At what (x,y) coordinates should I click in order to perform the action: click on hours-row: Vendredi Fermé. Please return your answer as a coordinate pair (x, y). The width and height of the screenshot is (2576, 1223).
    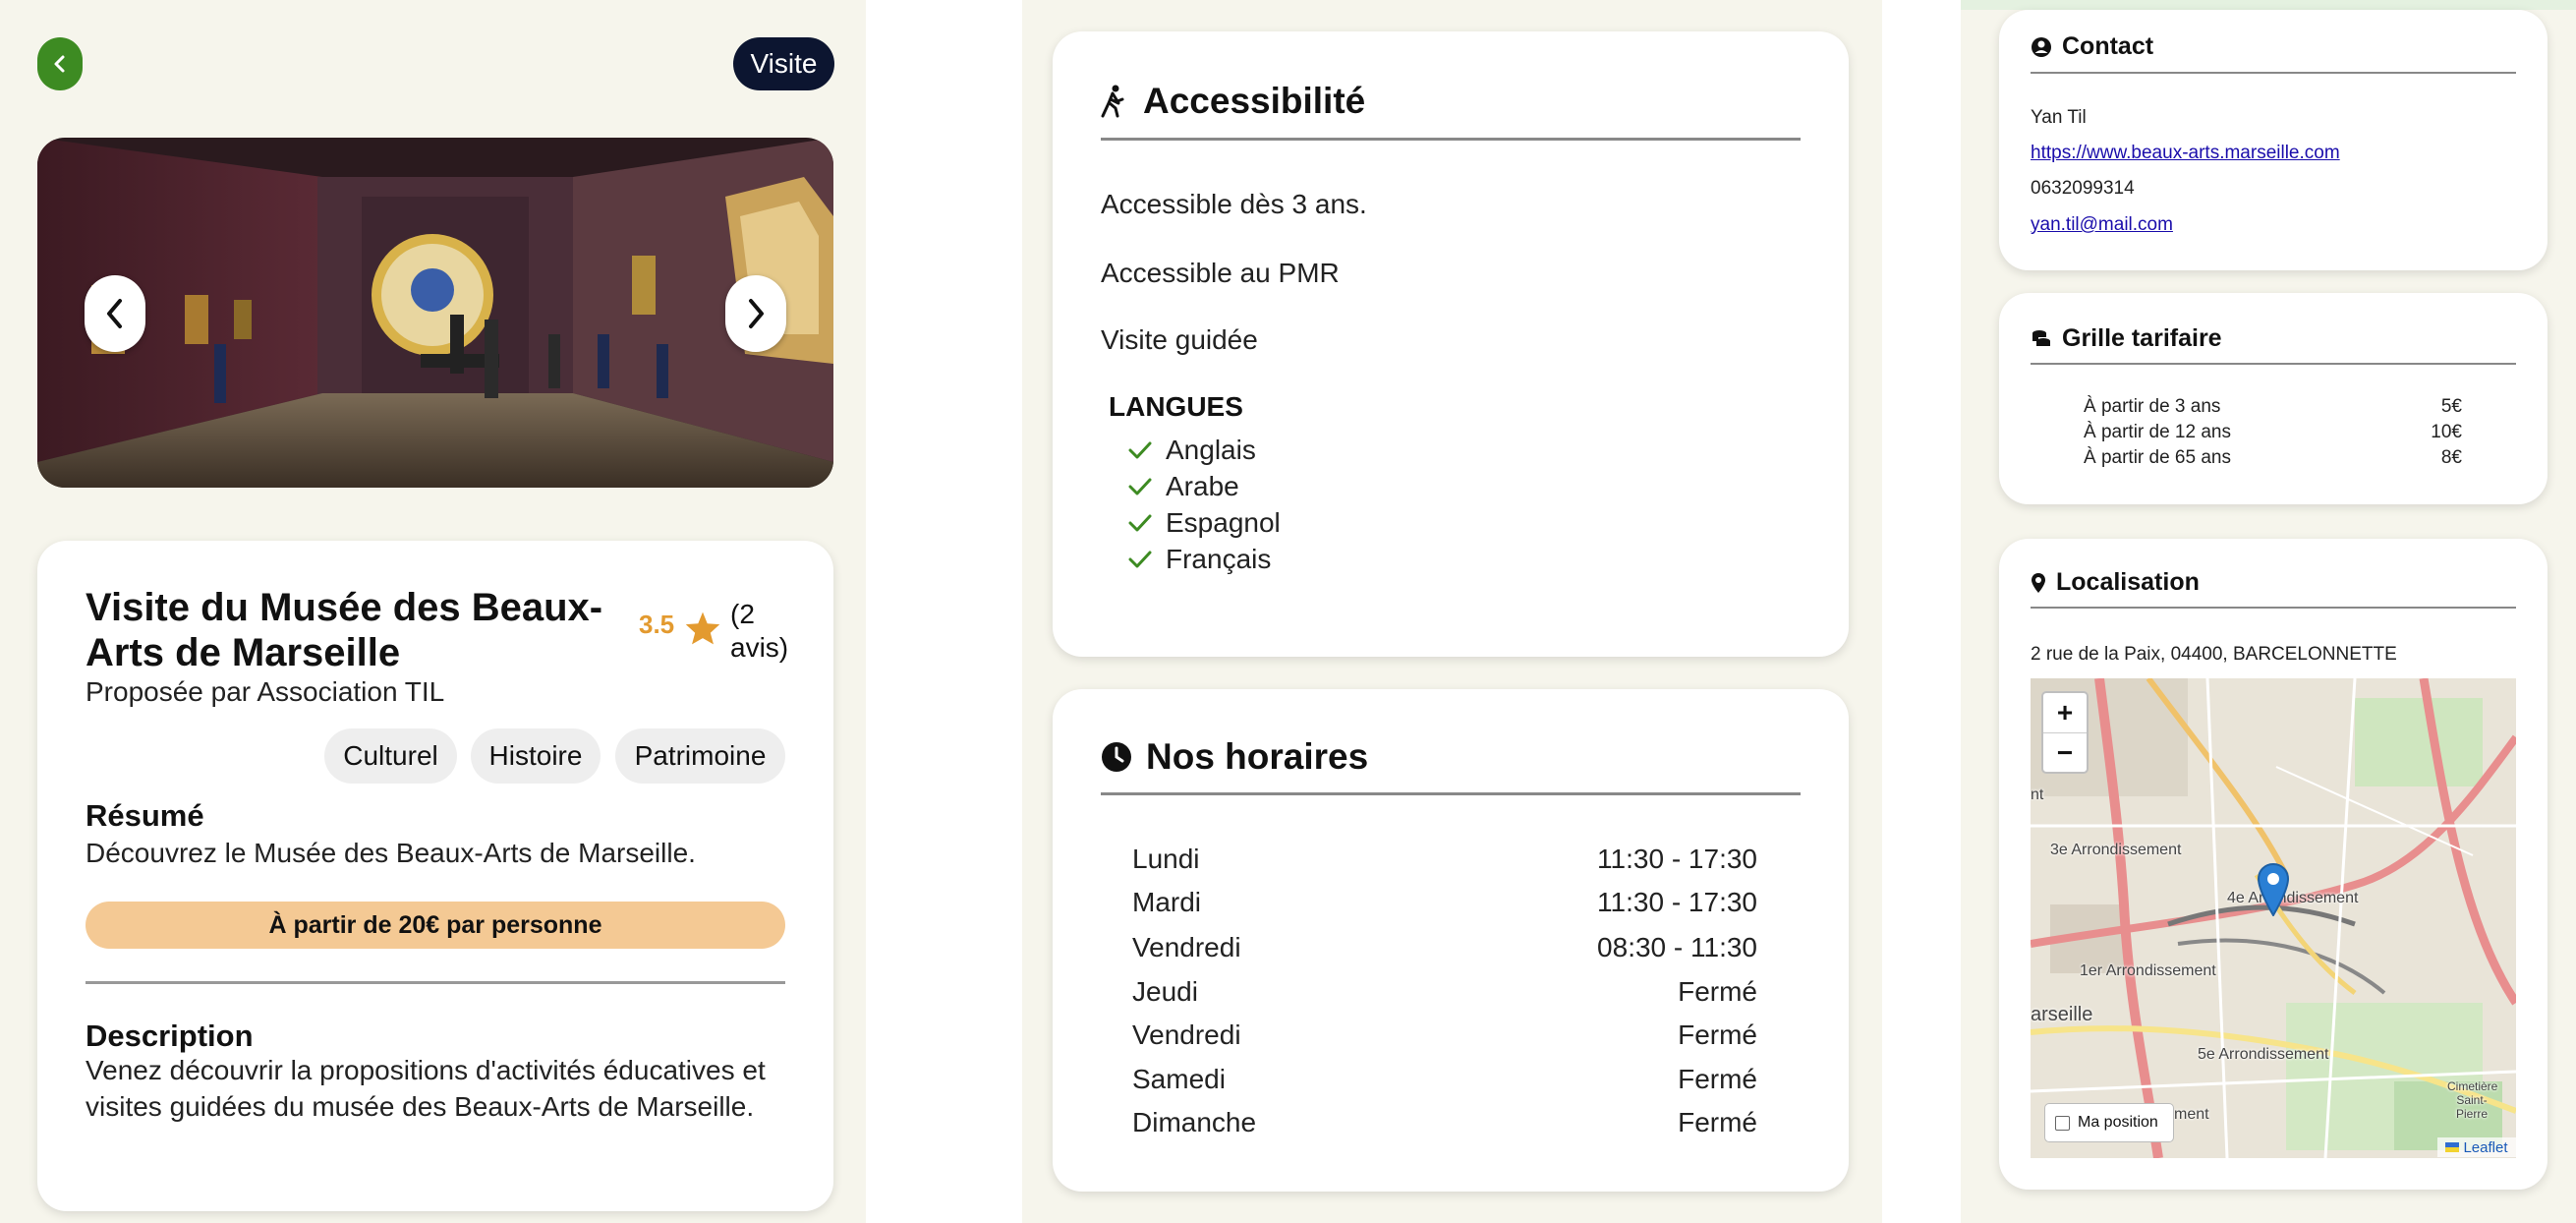
    Looking at the image, I should click on (1444, 1035).